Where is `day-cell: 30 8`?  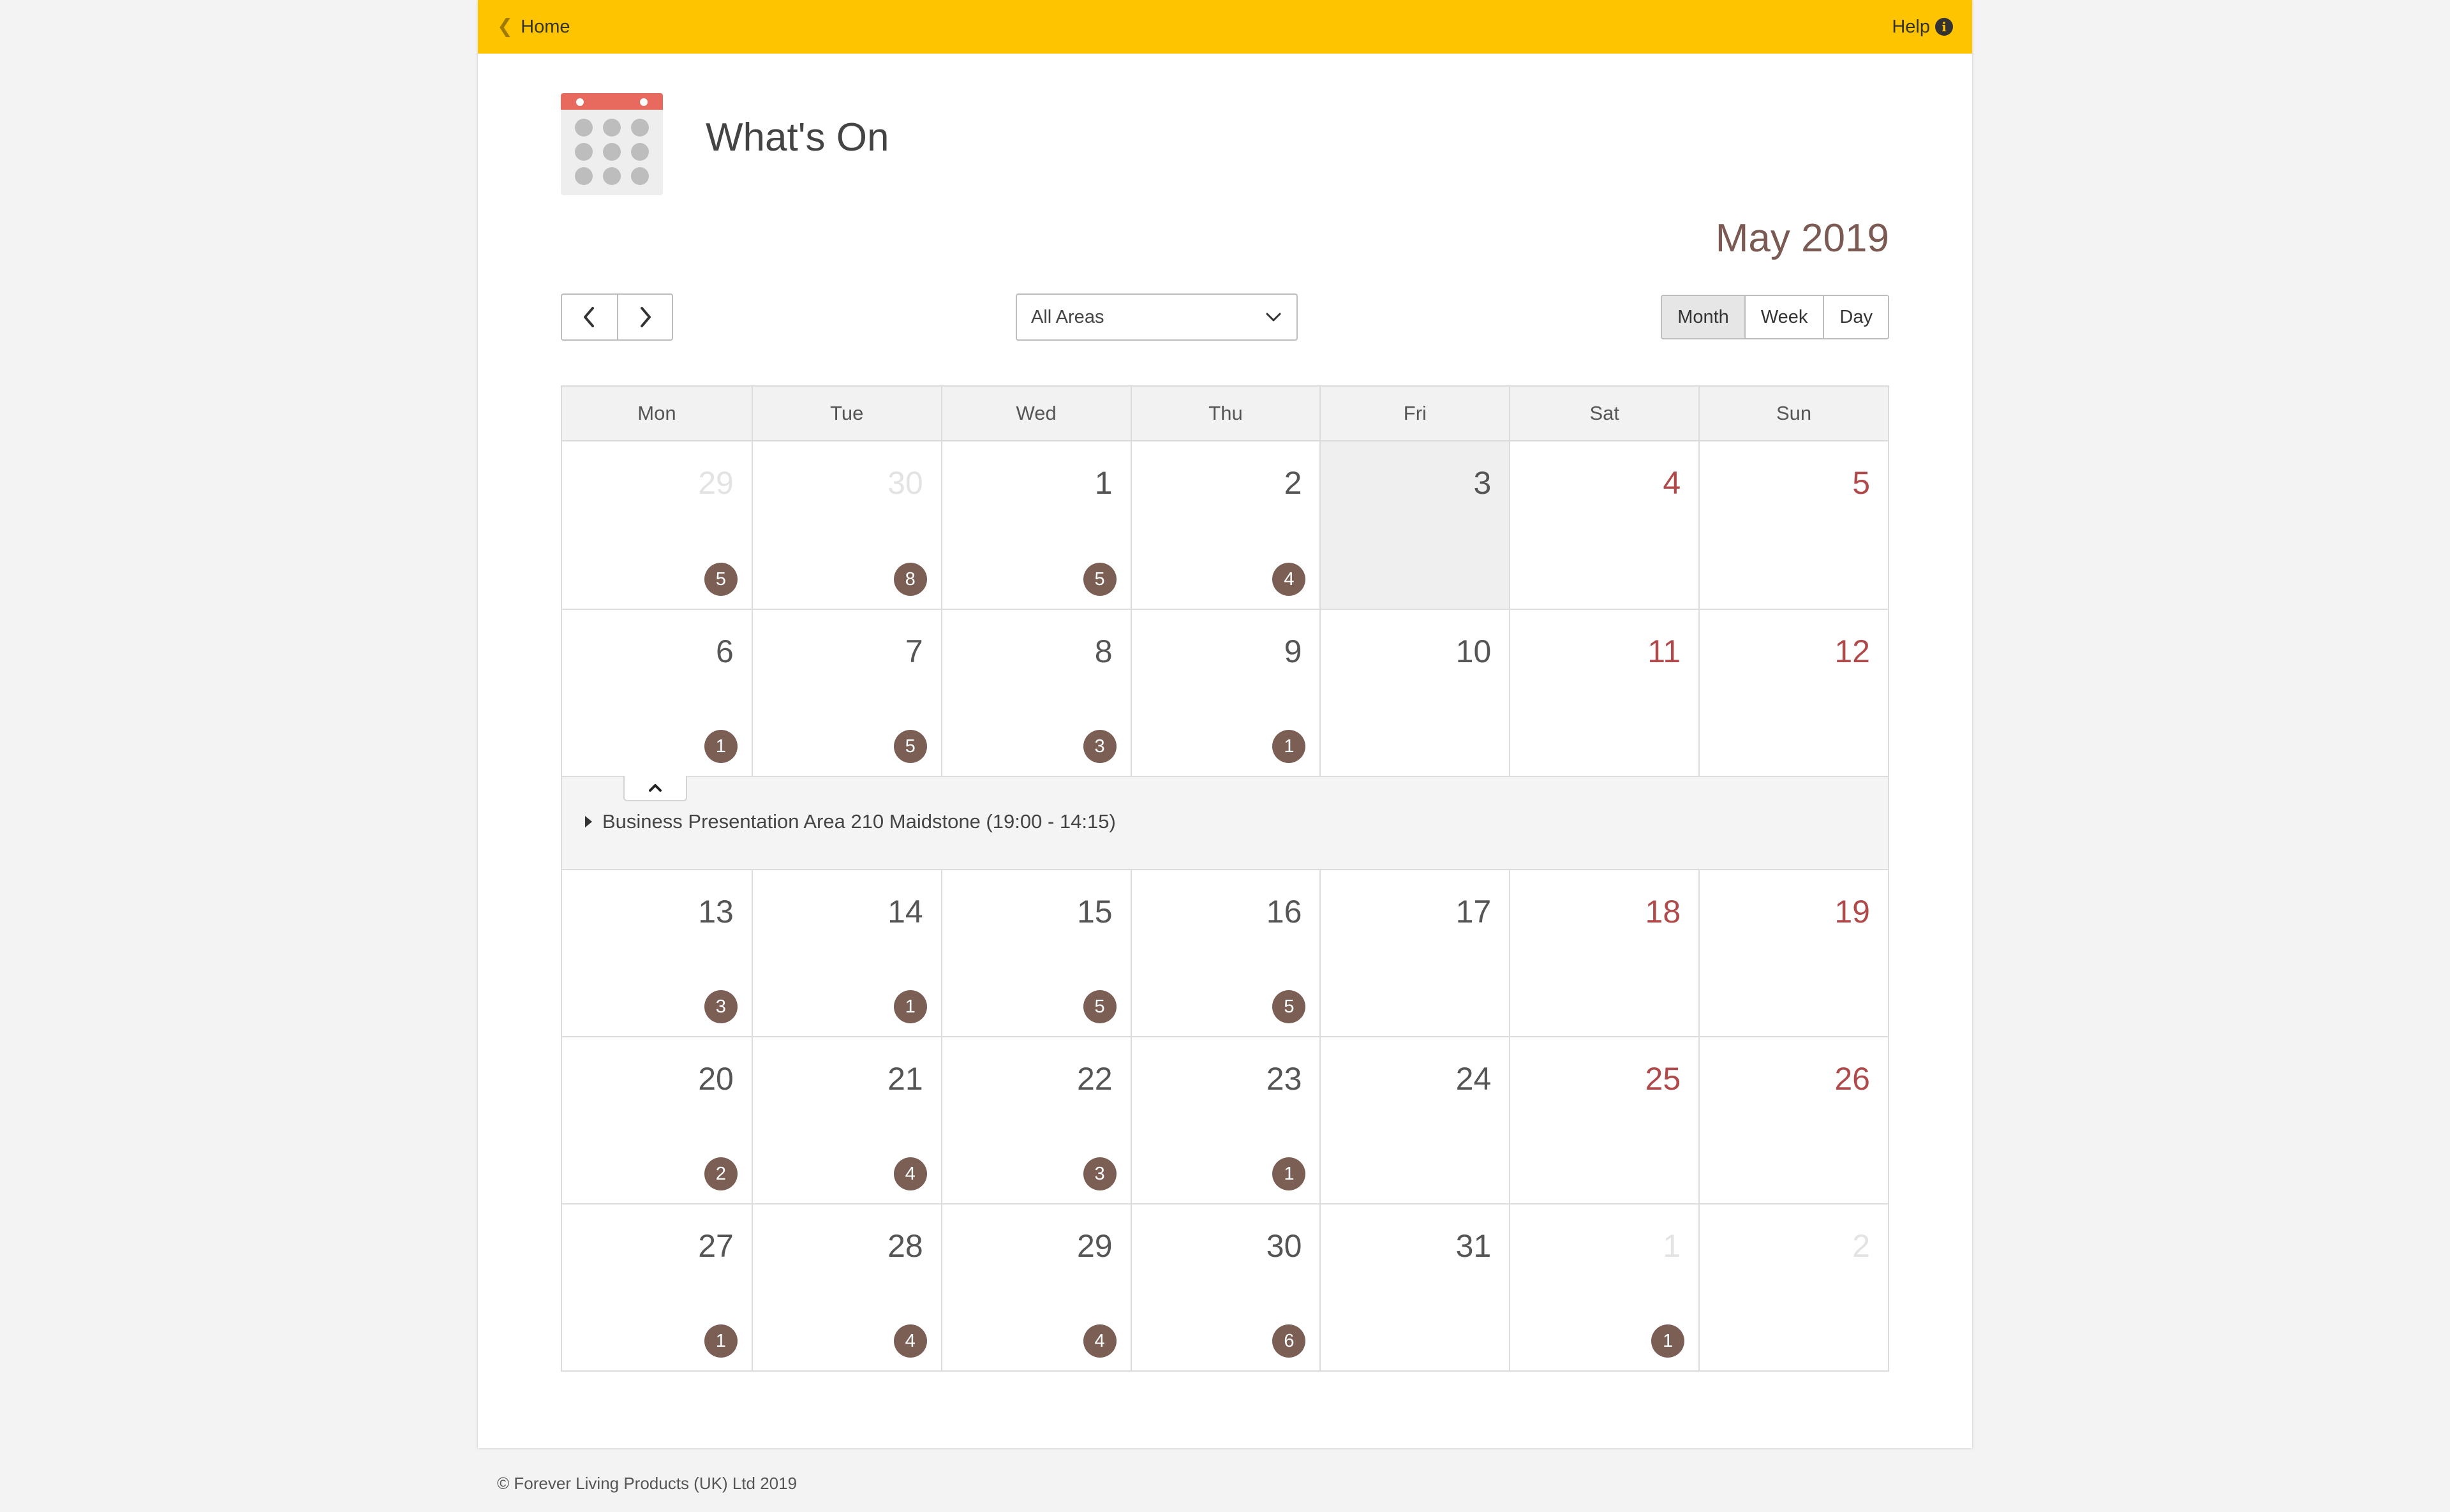 day-cell: 30 8 is located at coordinates (846, 525).